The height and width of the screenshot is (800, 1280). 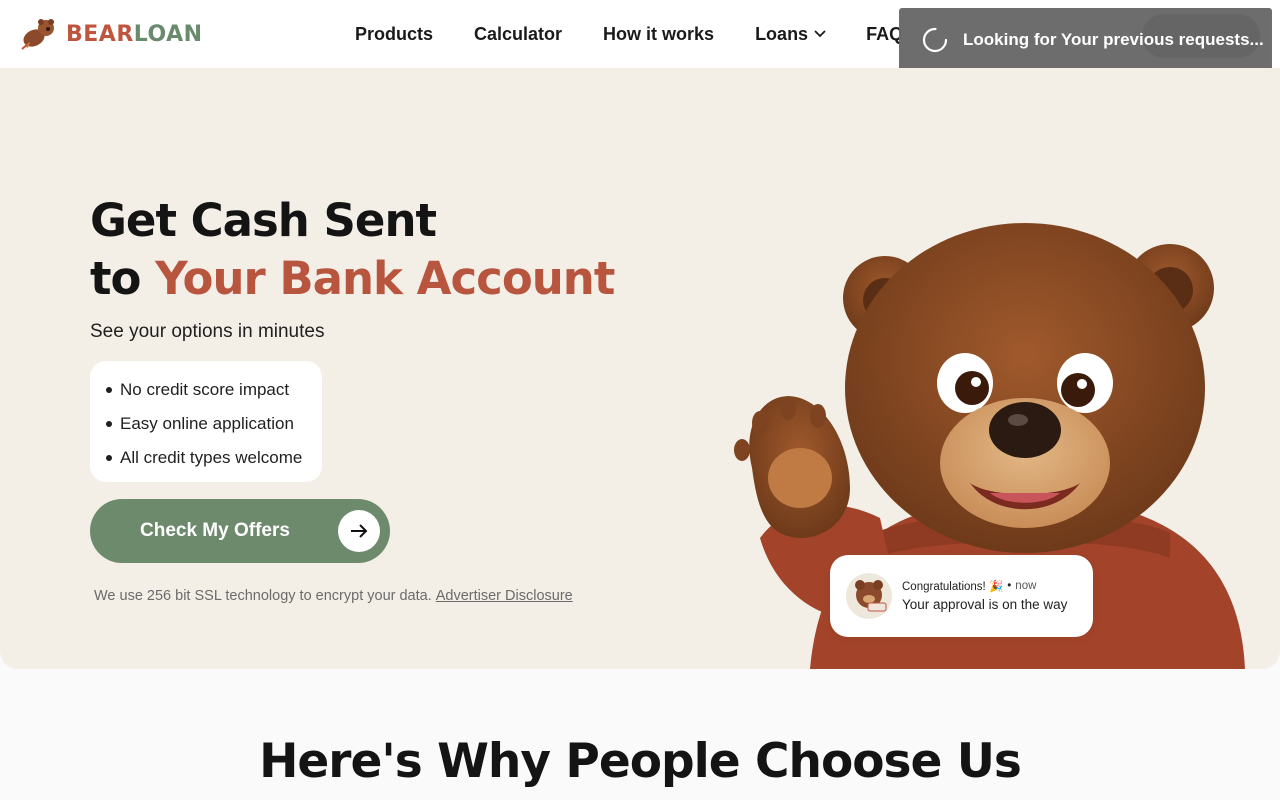 I want to click on list-item: No credit score impact, so click(x=214, y=390).